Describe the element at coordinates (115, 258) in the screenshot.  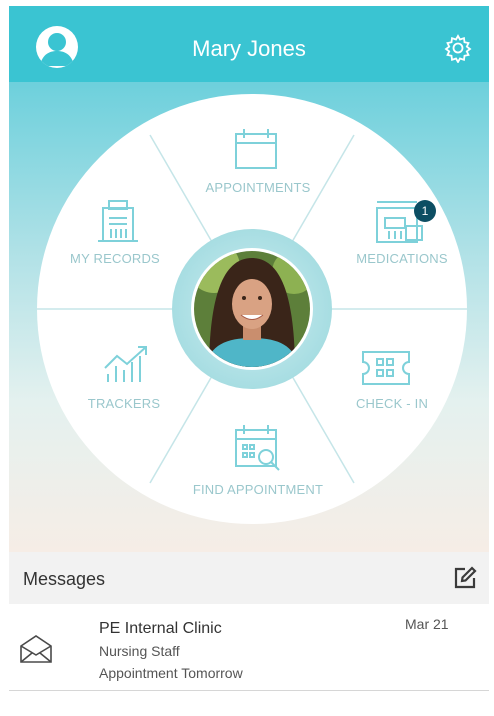
I see `menu-item-my-records: MY RECORDS` at that location.